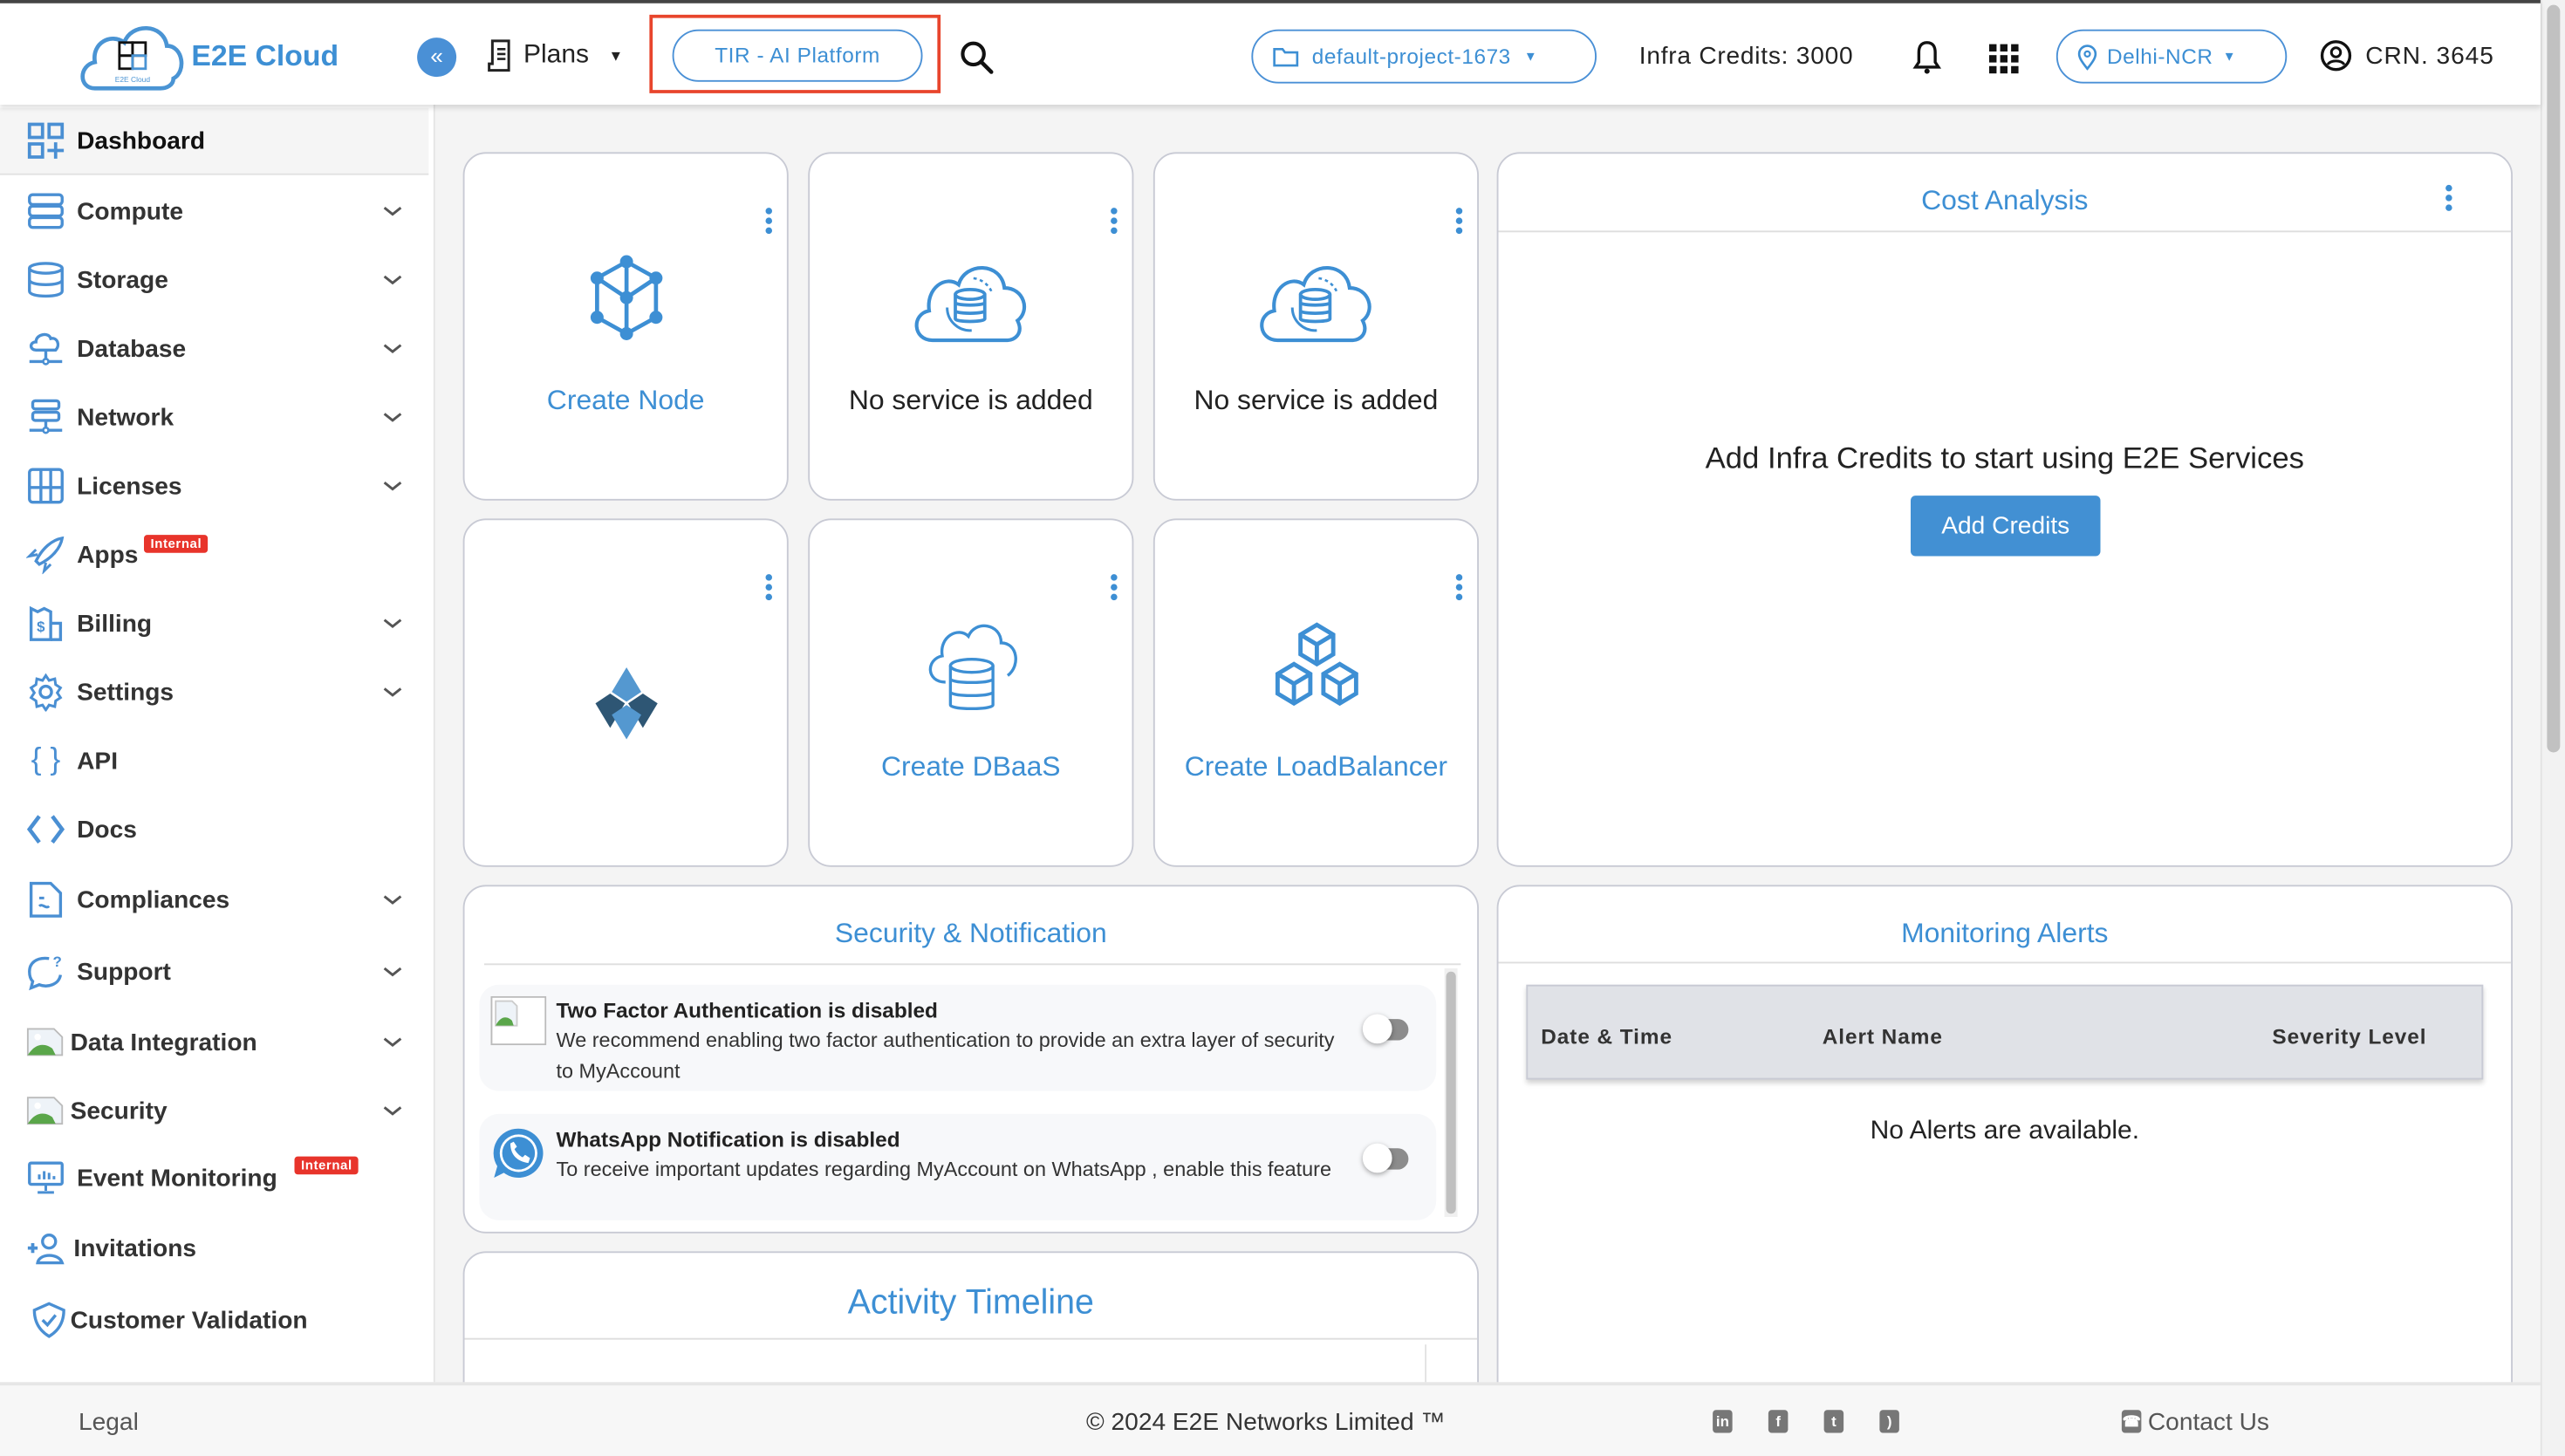 The height and width of the screenshot is (1456, 2565). What do you see at coordinates (2208, 1422) in the screenshot?
I see `contact-us-link: Contact Us` at bounding box center [2208, 1422].